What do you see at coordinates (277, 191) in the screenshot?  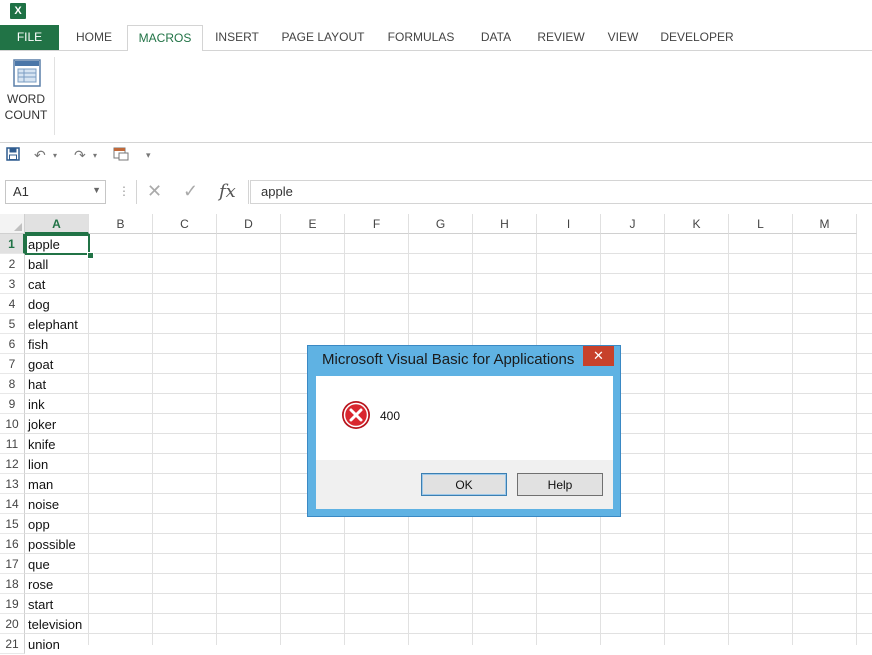 I see `formula-input-value: apple` at bounding box center [277, 191].